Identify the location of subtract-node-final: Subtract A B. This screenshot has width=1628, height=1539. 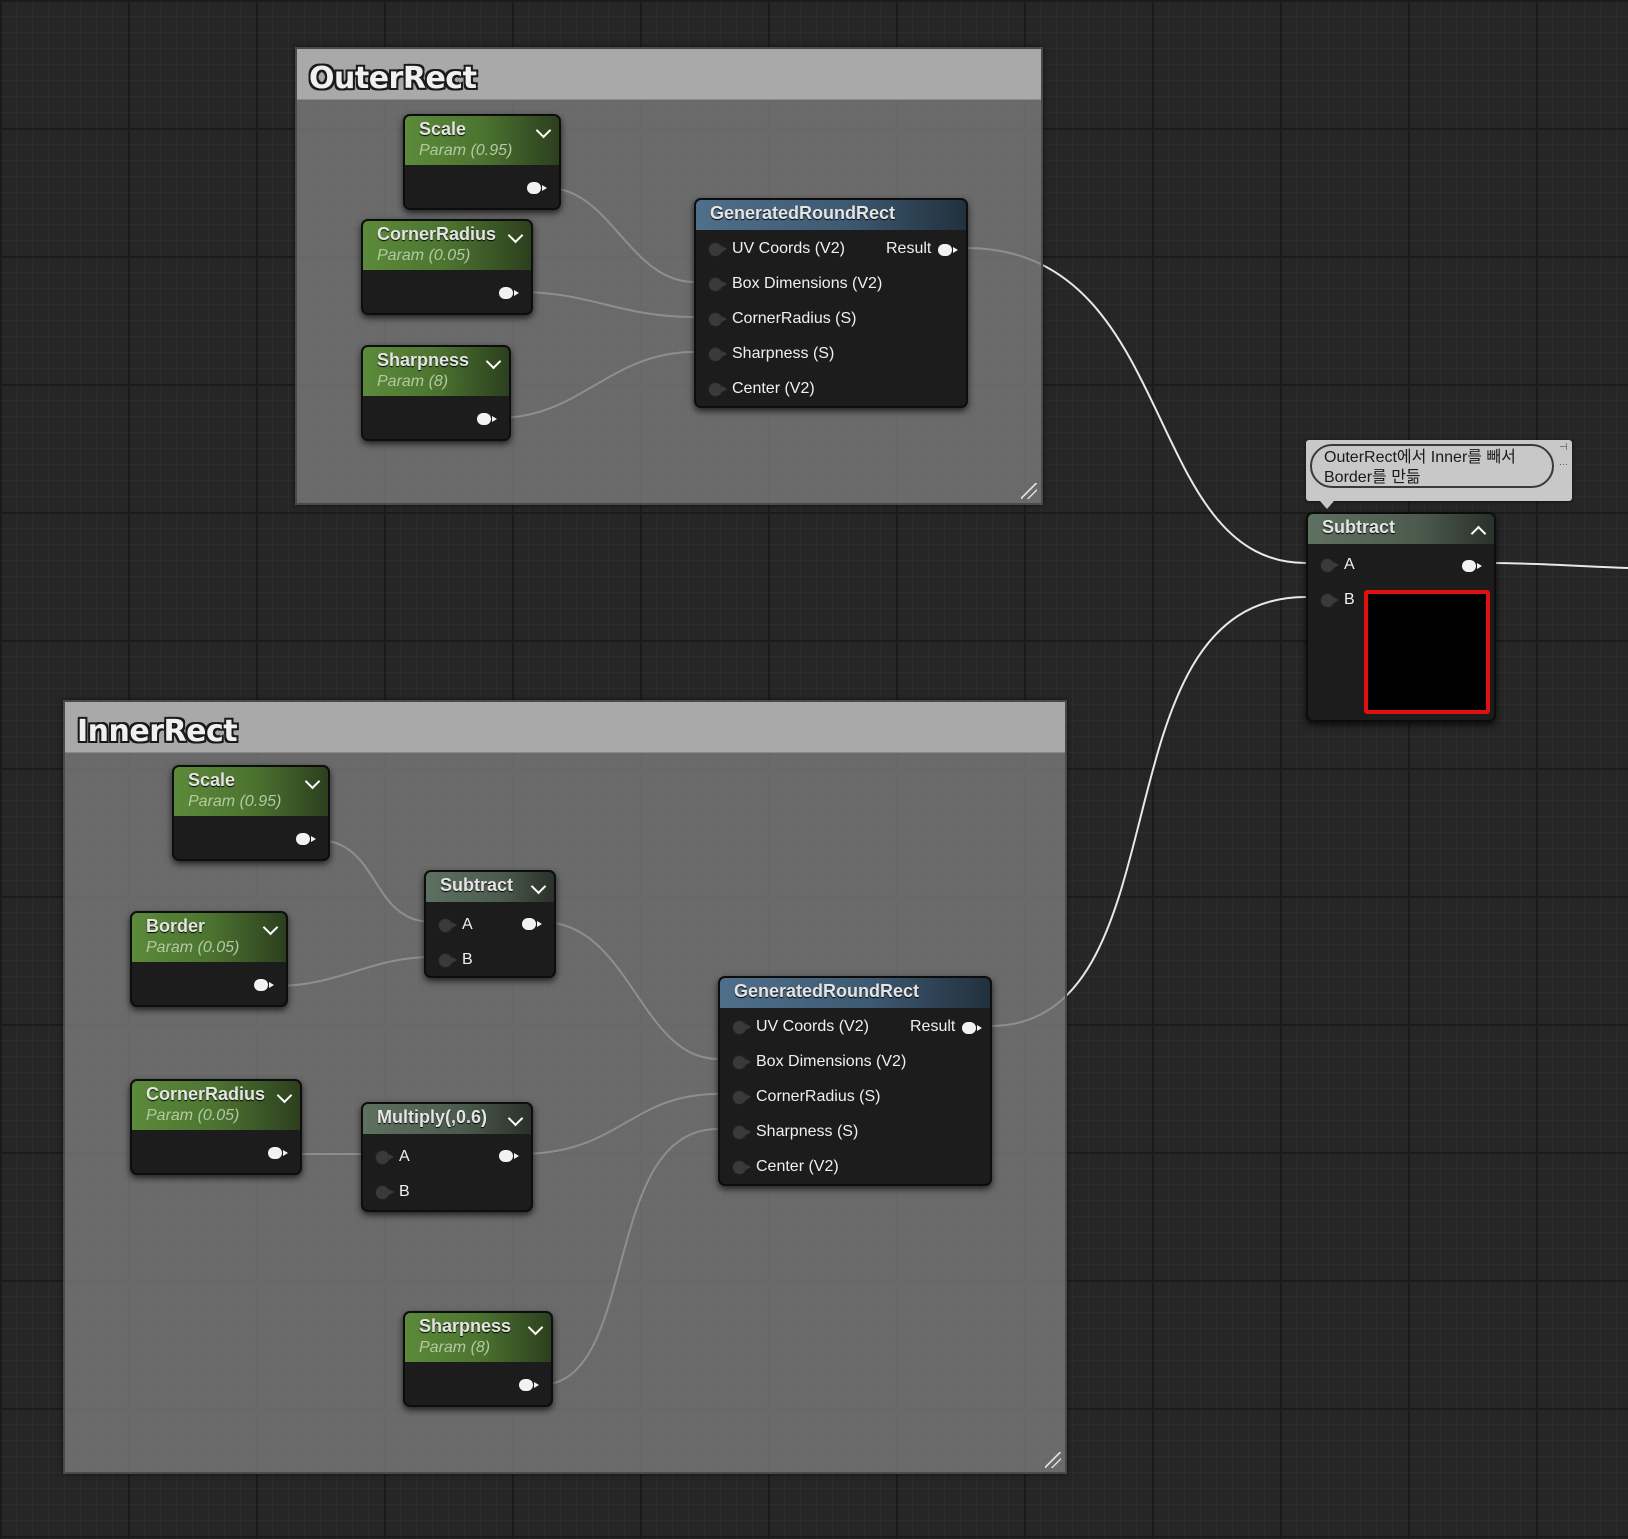
(1401, 617).